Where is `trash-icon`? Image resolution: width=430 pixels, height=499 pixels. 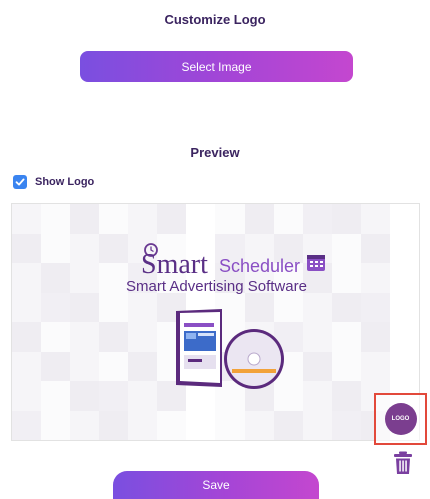
trash-icon is located at coordinates (403, 463).